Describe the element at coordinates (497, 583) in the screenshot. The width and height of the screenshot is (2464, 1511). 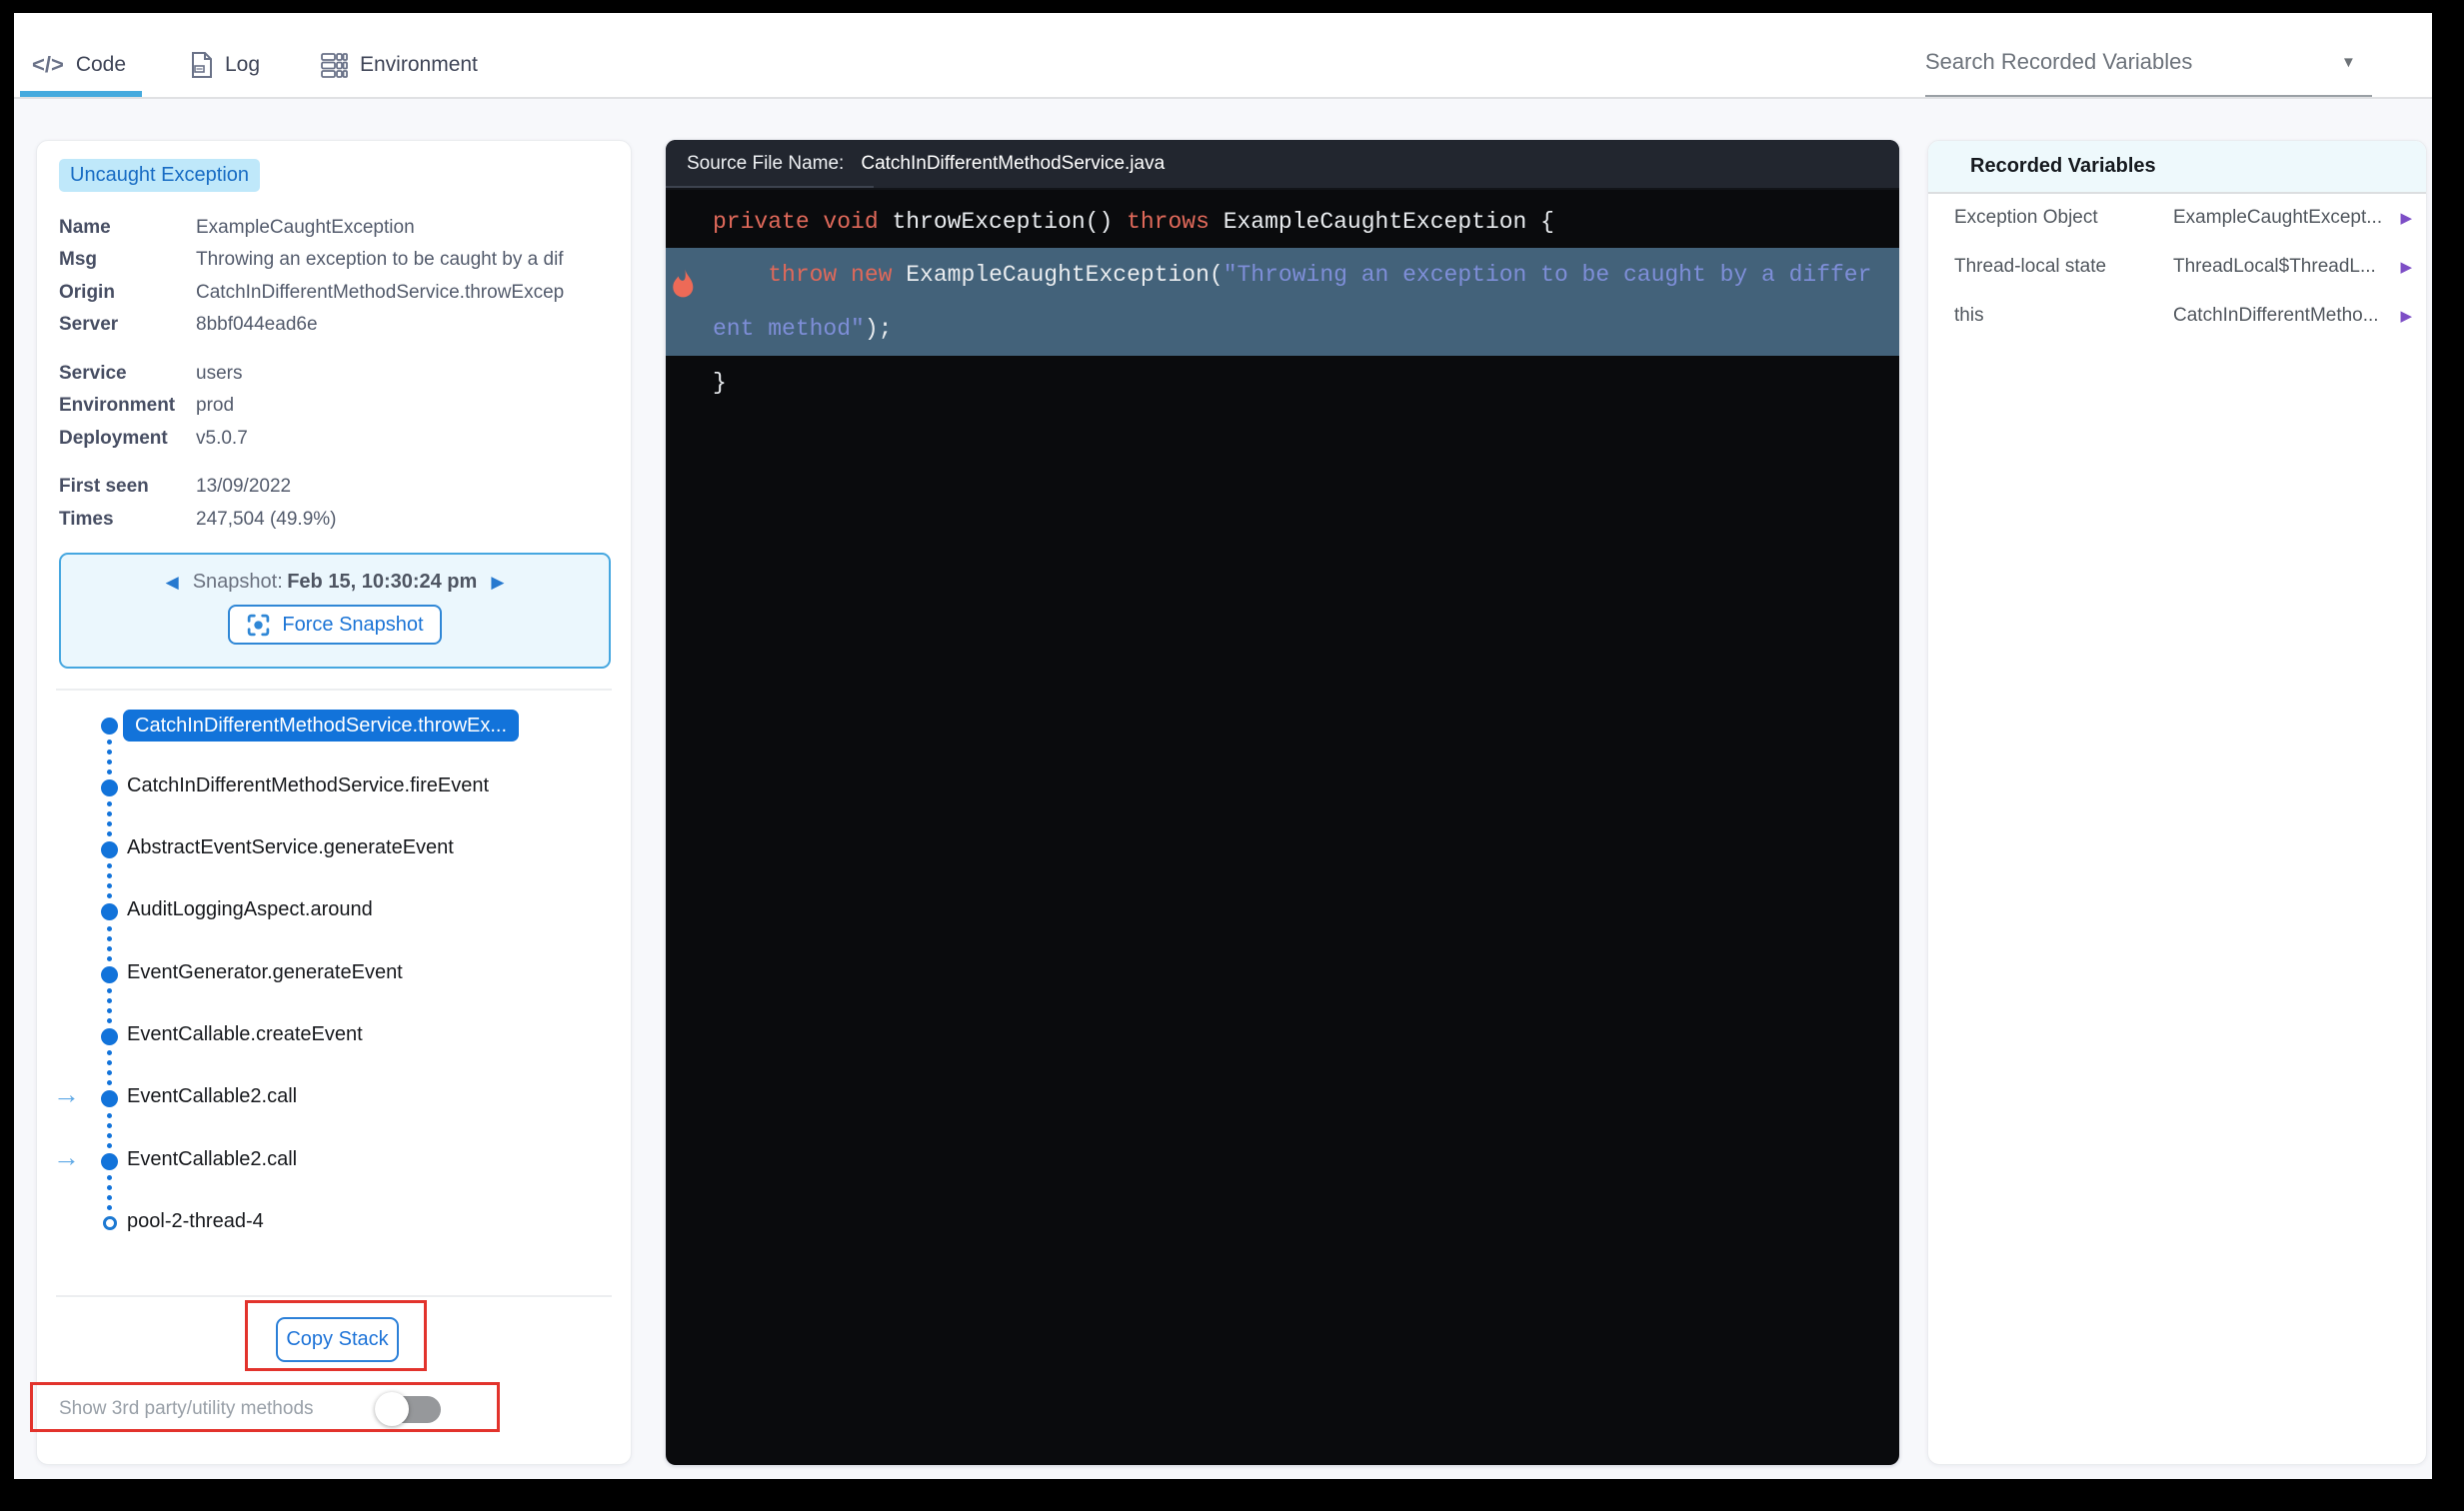
I see `next-snapshot-icon: ▶` at that location.